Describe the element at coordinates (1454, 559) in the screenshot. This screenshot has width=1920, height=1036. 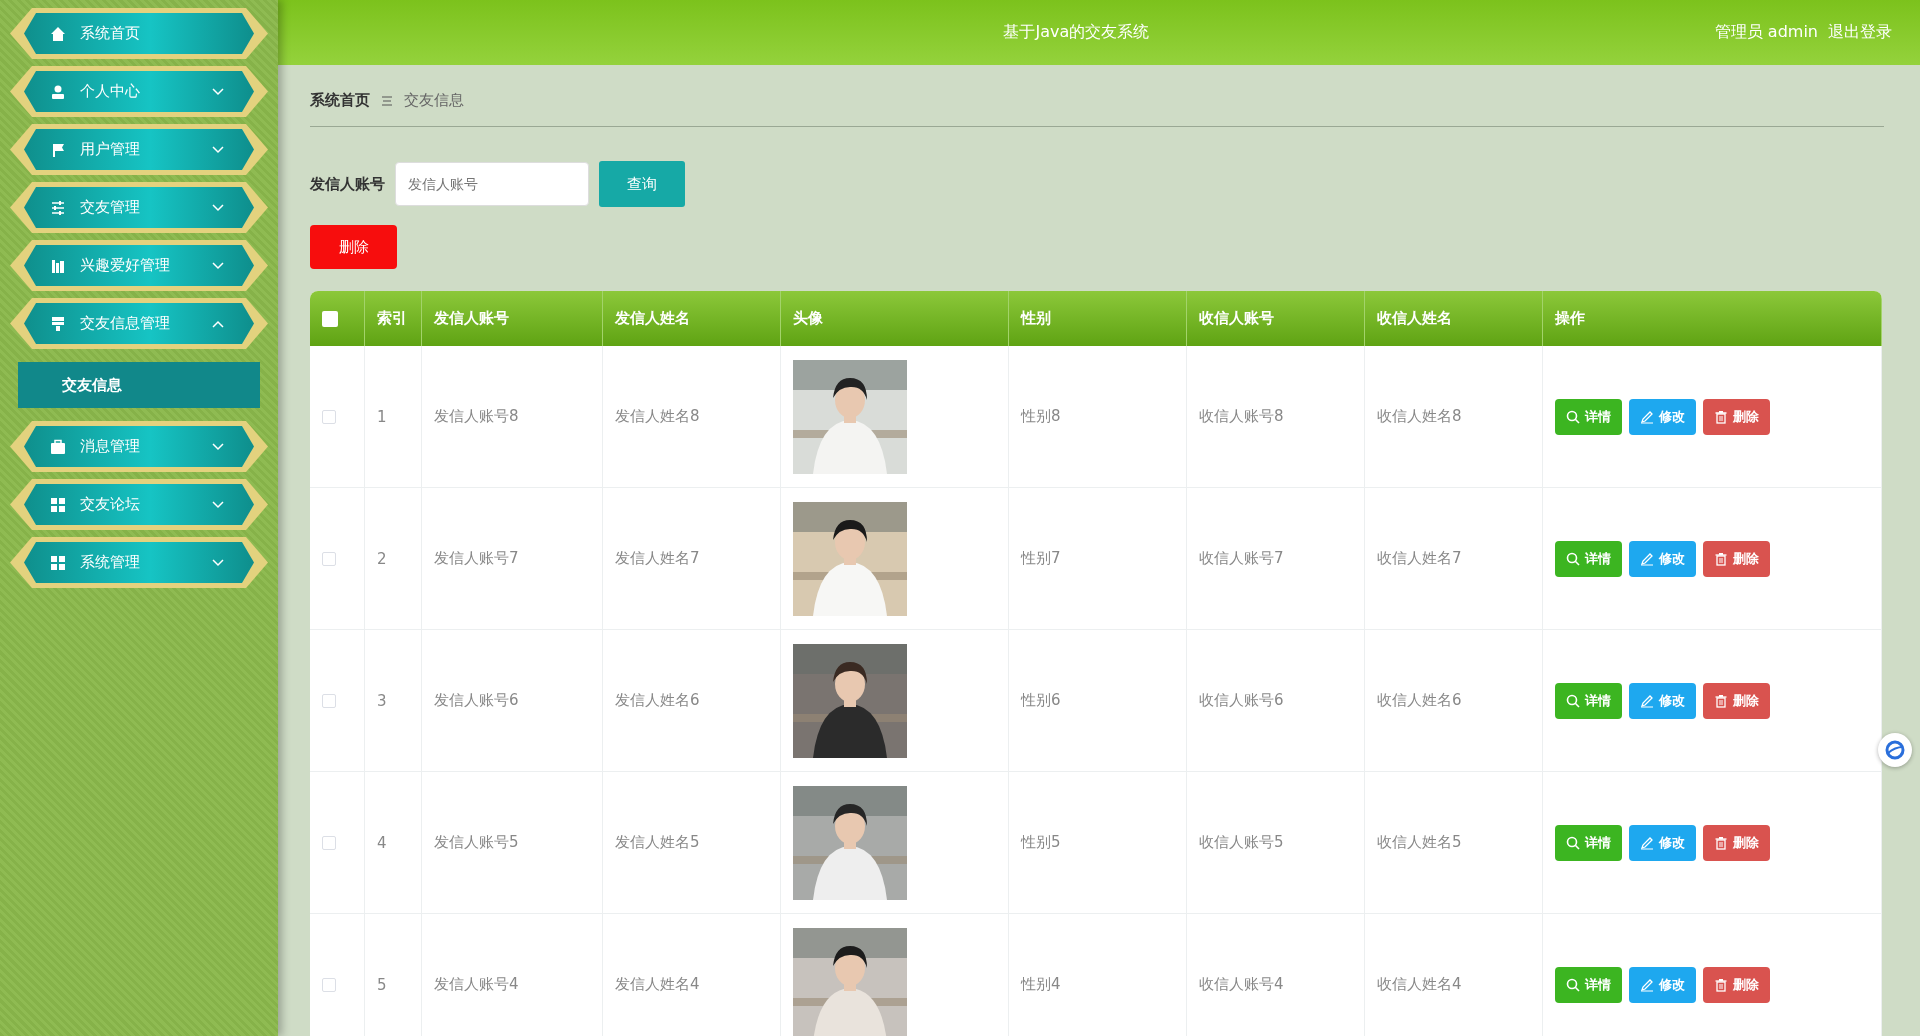
I see `table-cell: 收信人姓名7` at that location.